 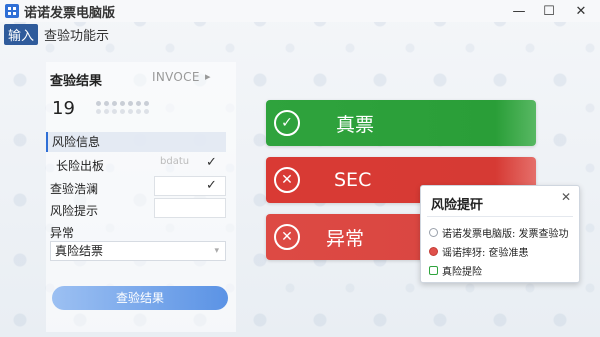 What do you see at coordinates (433, 232) in the screenshot?
I see `info-dot-icon` at bounding box center [433, 232].